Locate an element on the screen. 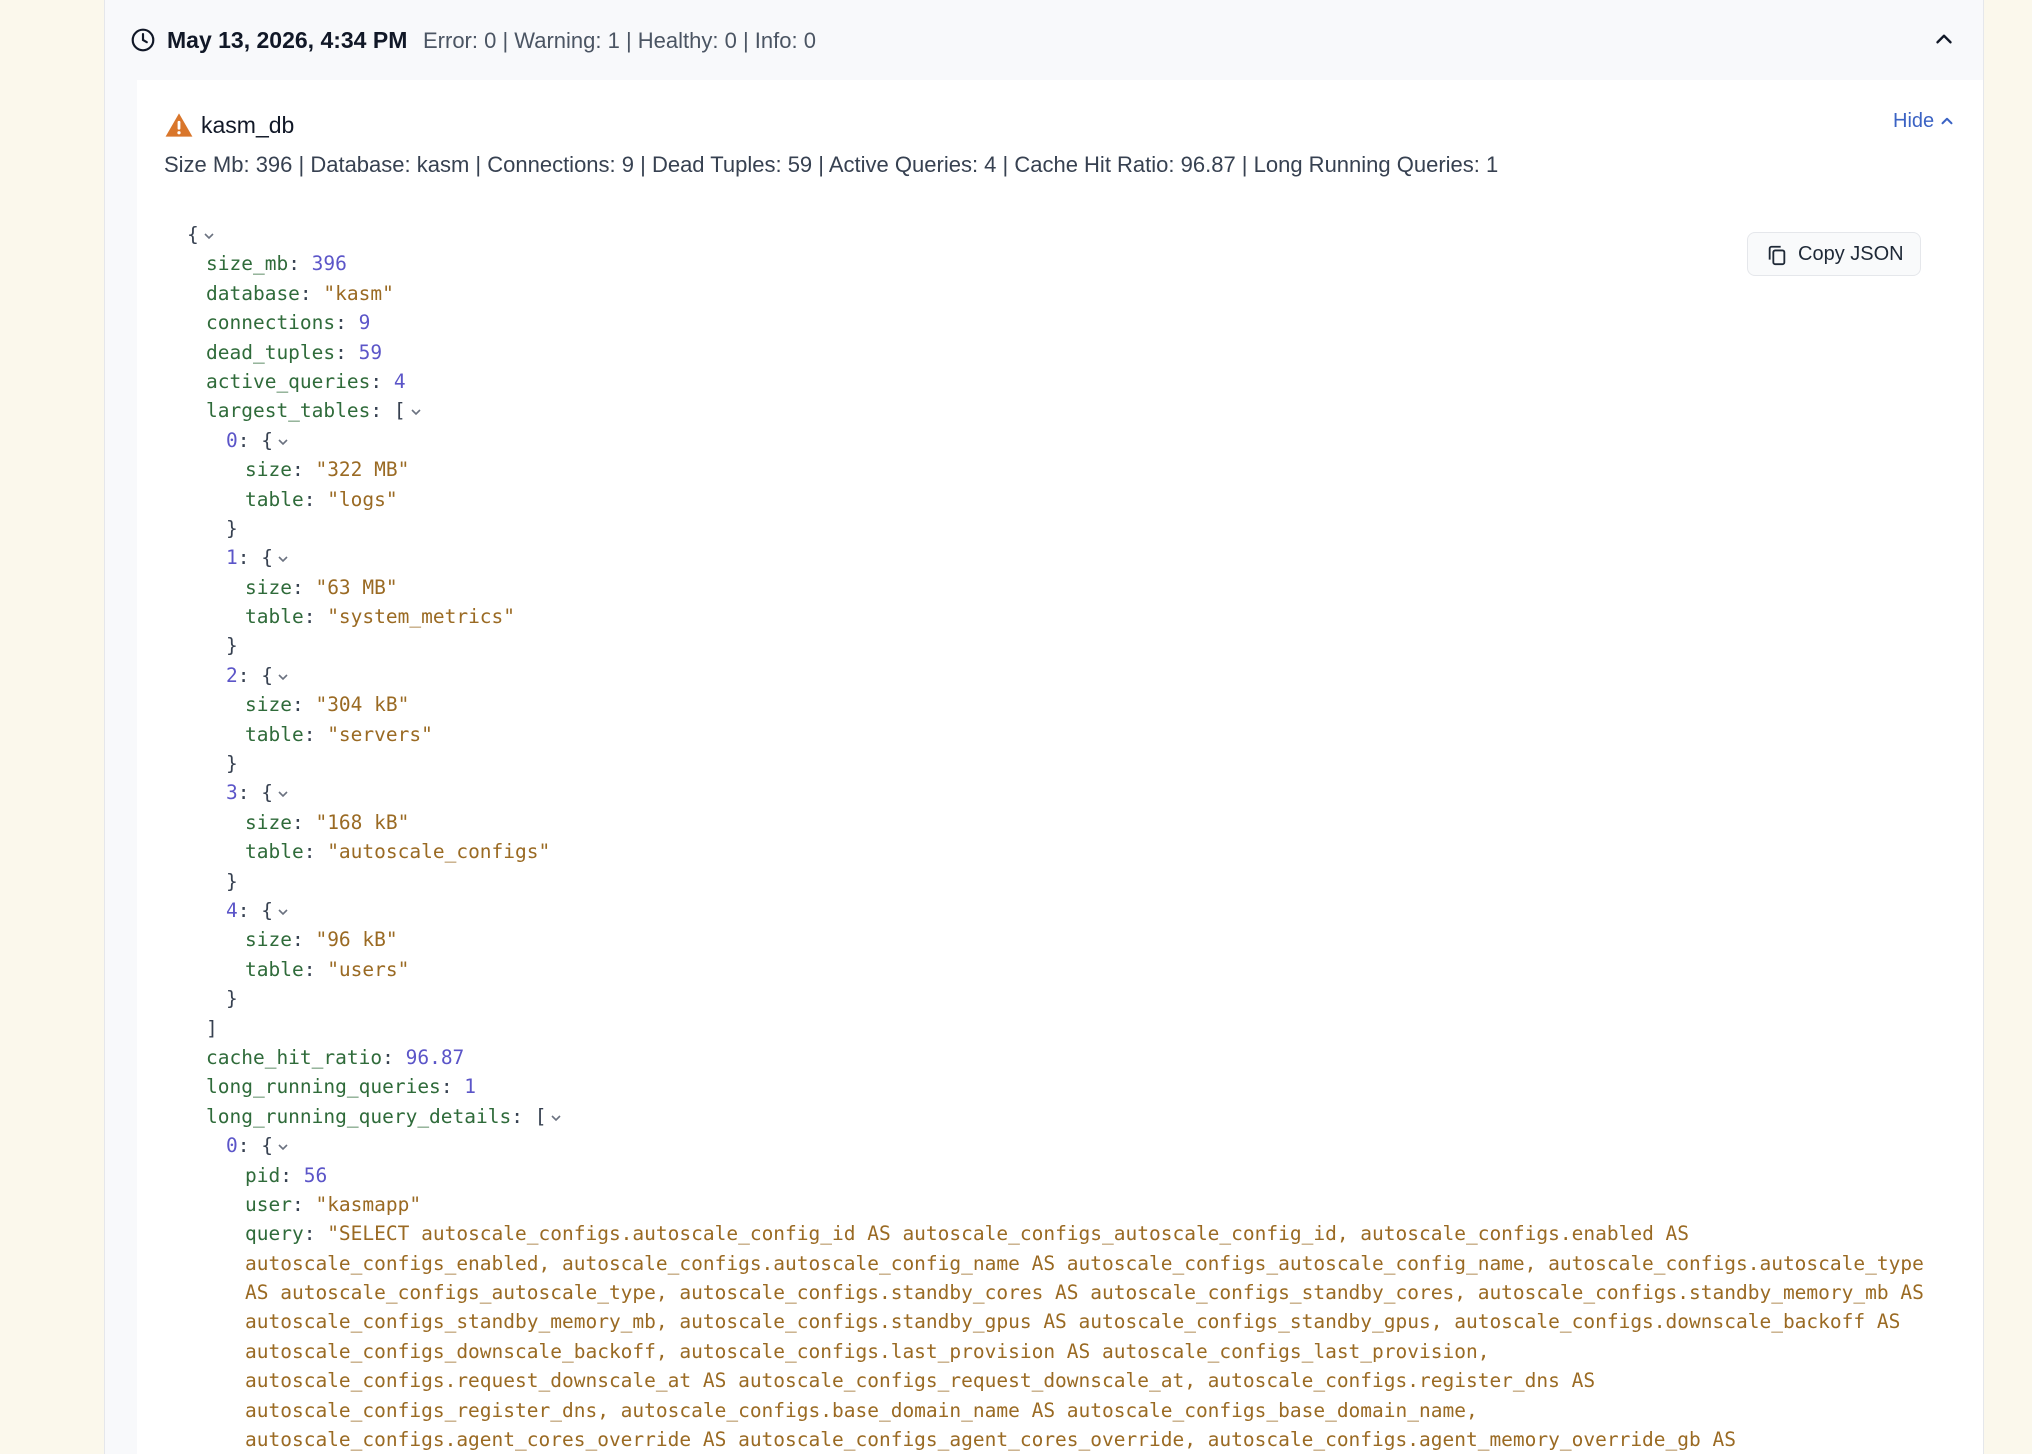  json-line: largest_tables: [ is located at coordinates (1047, 410).